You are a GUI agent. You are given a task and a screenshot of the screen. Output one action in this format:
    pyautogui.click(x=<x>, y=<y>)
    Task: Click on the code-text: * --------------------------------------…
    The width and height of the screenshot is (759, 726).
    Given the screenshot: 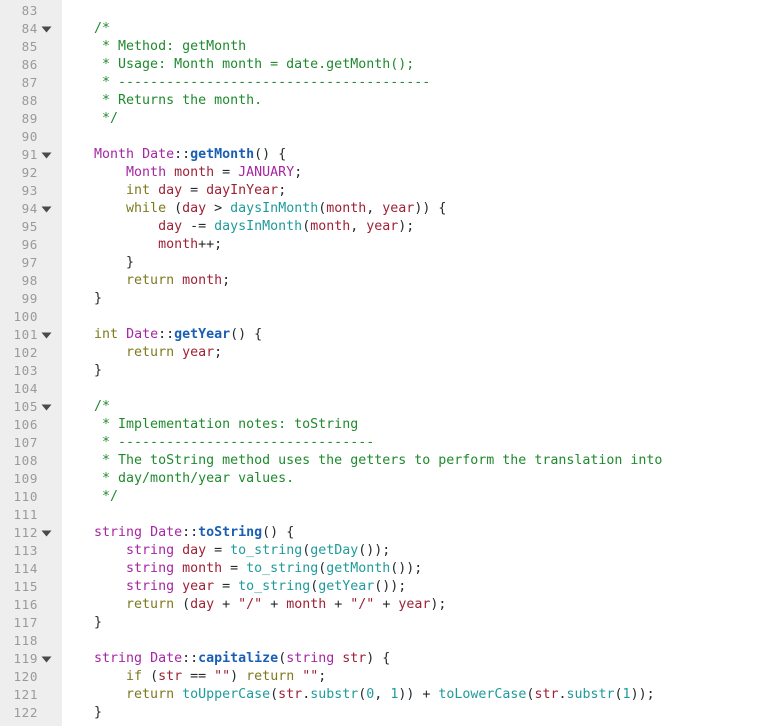 What is the action you would take?
    pyautogui.click(x=246, y=83)
    